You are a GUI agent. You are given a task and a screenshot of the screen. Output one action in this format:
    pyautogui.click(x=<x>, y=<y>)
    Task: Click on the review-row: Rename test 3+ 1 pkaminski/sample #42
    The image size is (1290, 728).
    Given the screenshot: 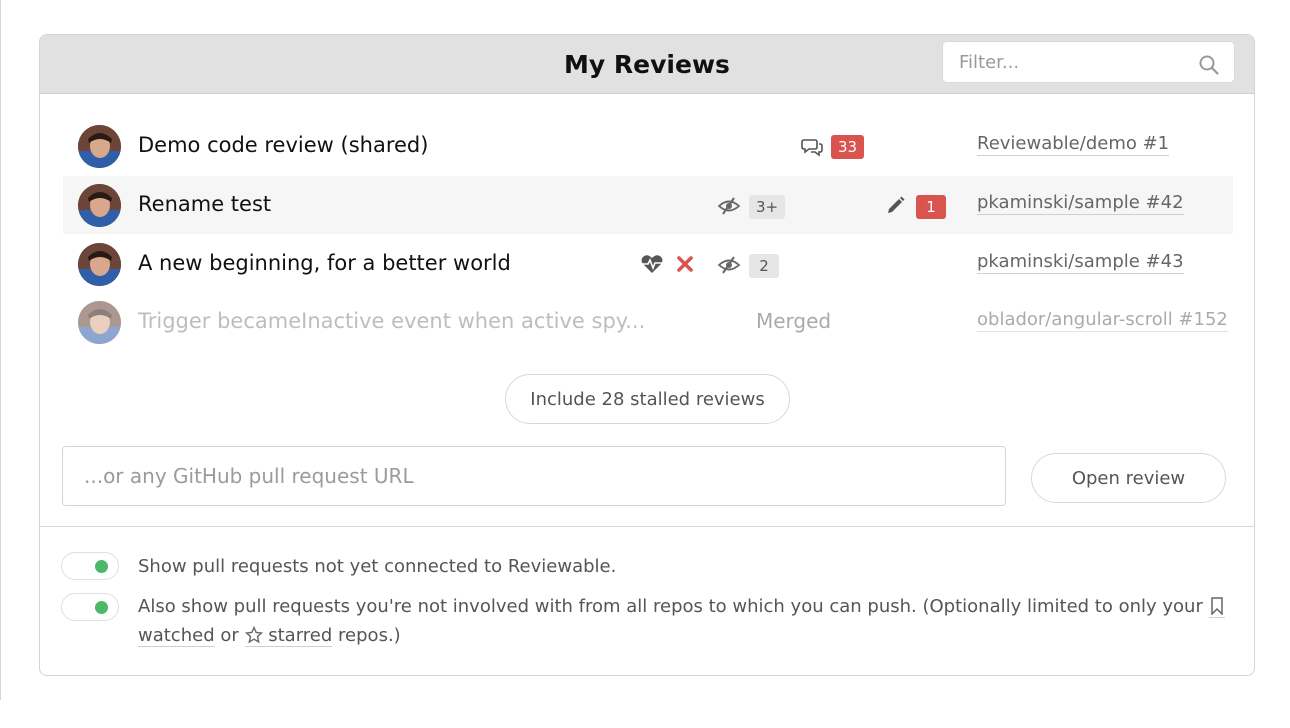 What is the action you would take?
    pyautogui.click(x=648, y=205)
    